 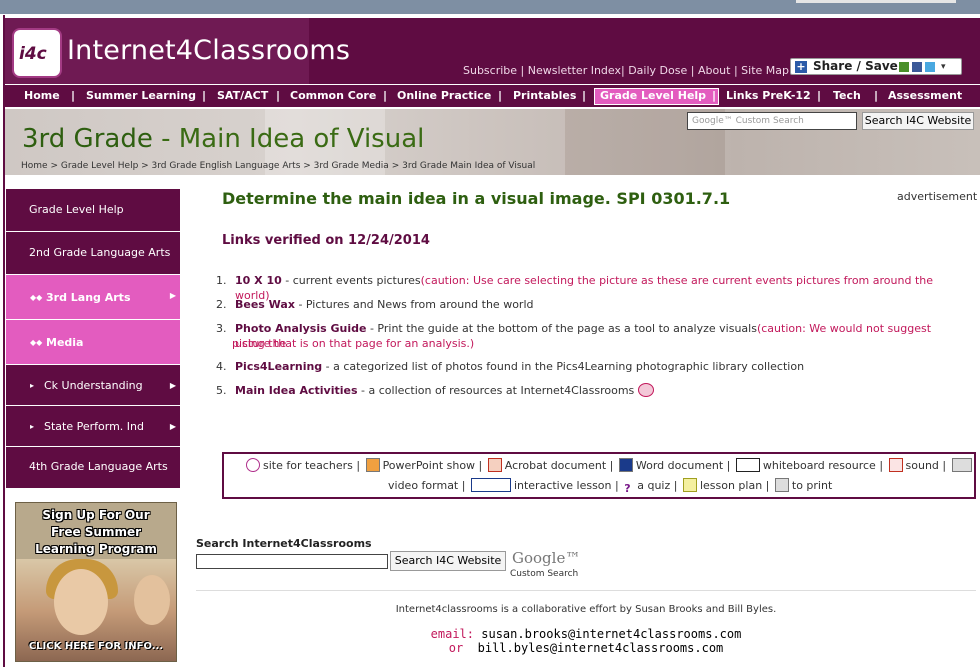 What do you see at coordinates (546, 558) in the screenshot?
I see `google-logo: Google™` at bounding box center [546, 558].